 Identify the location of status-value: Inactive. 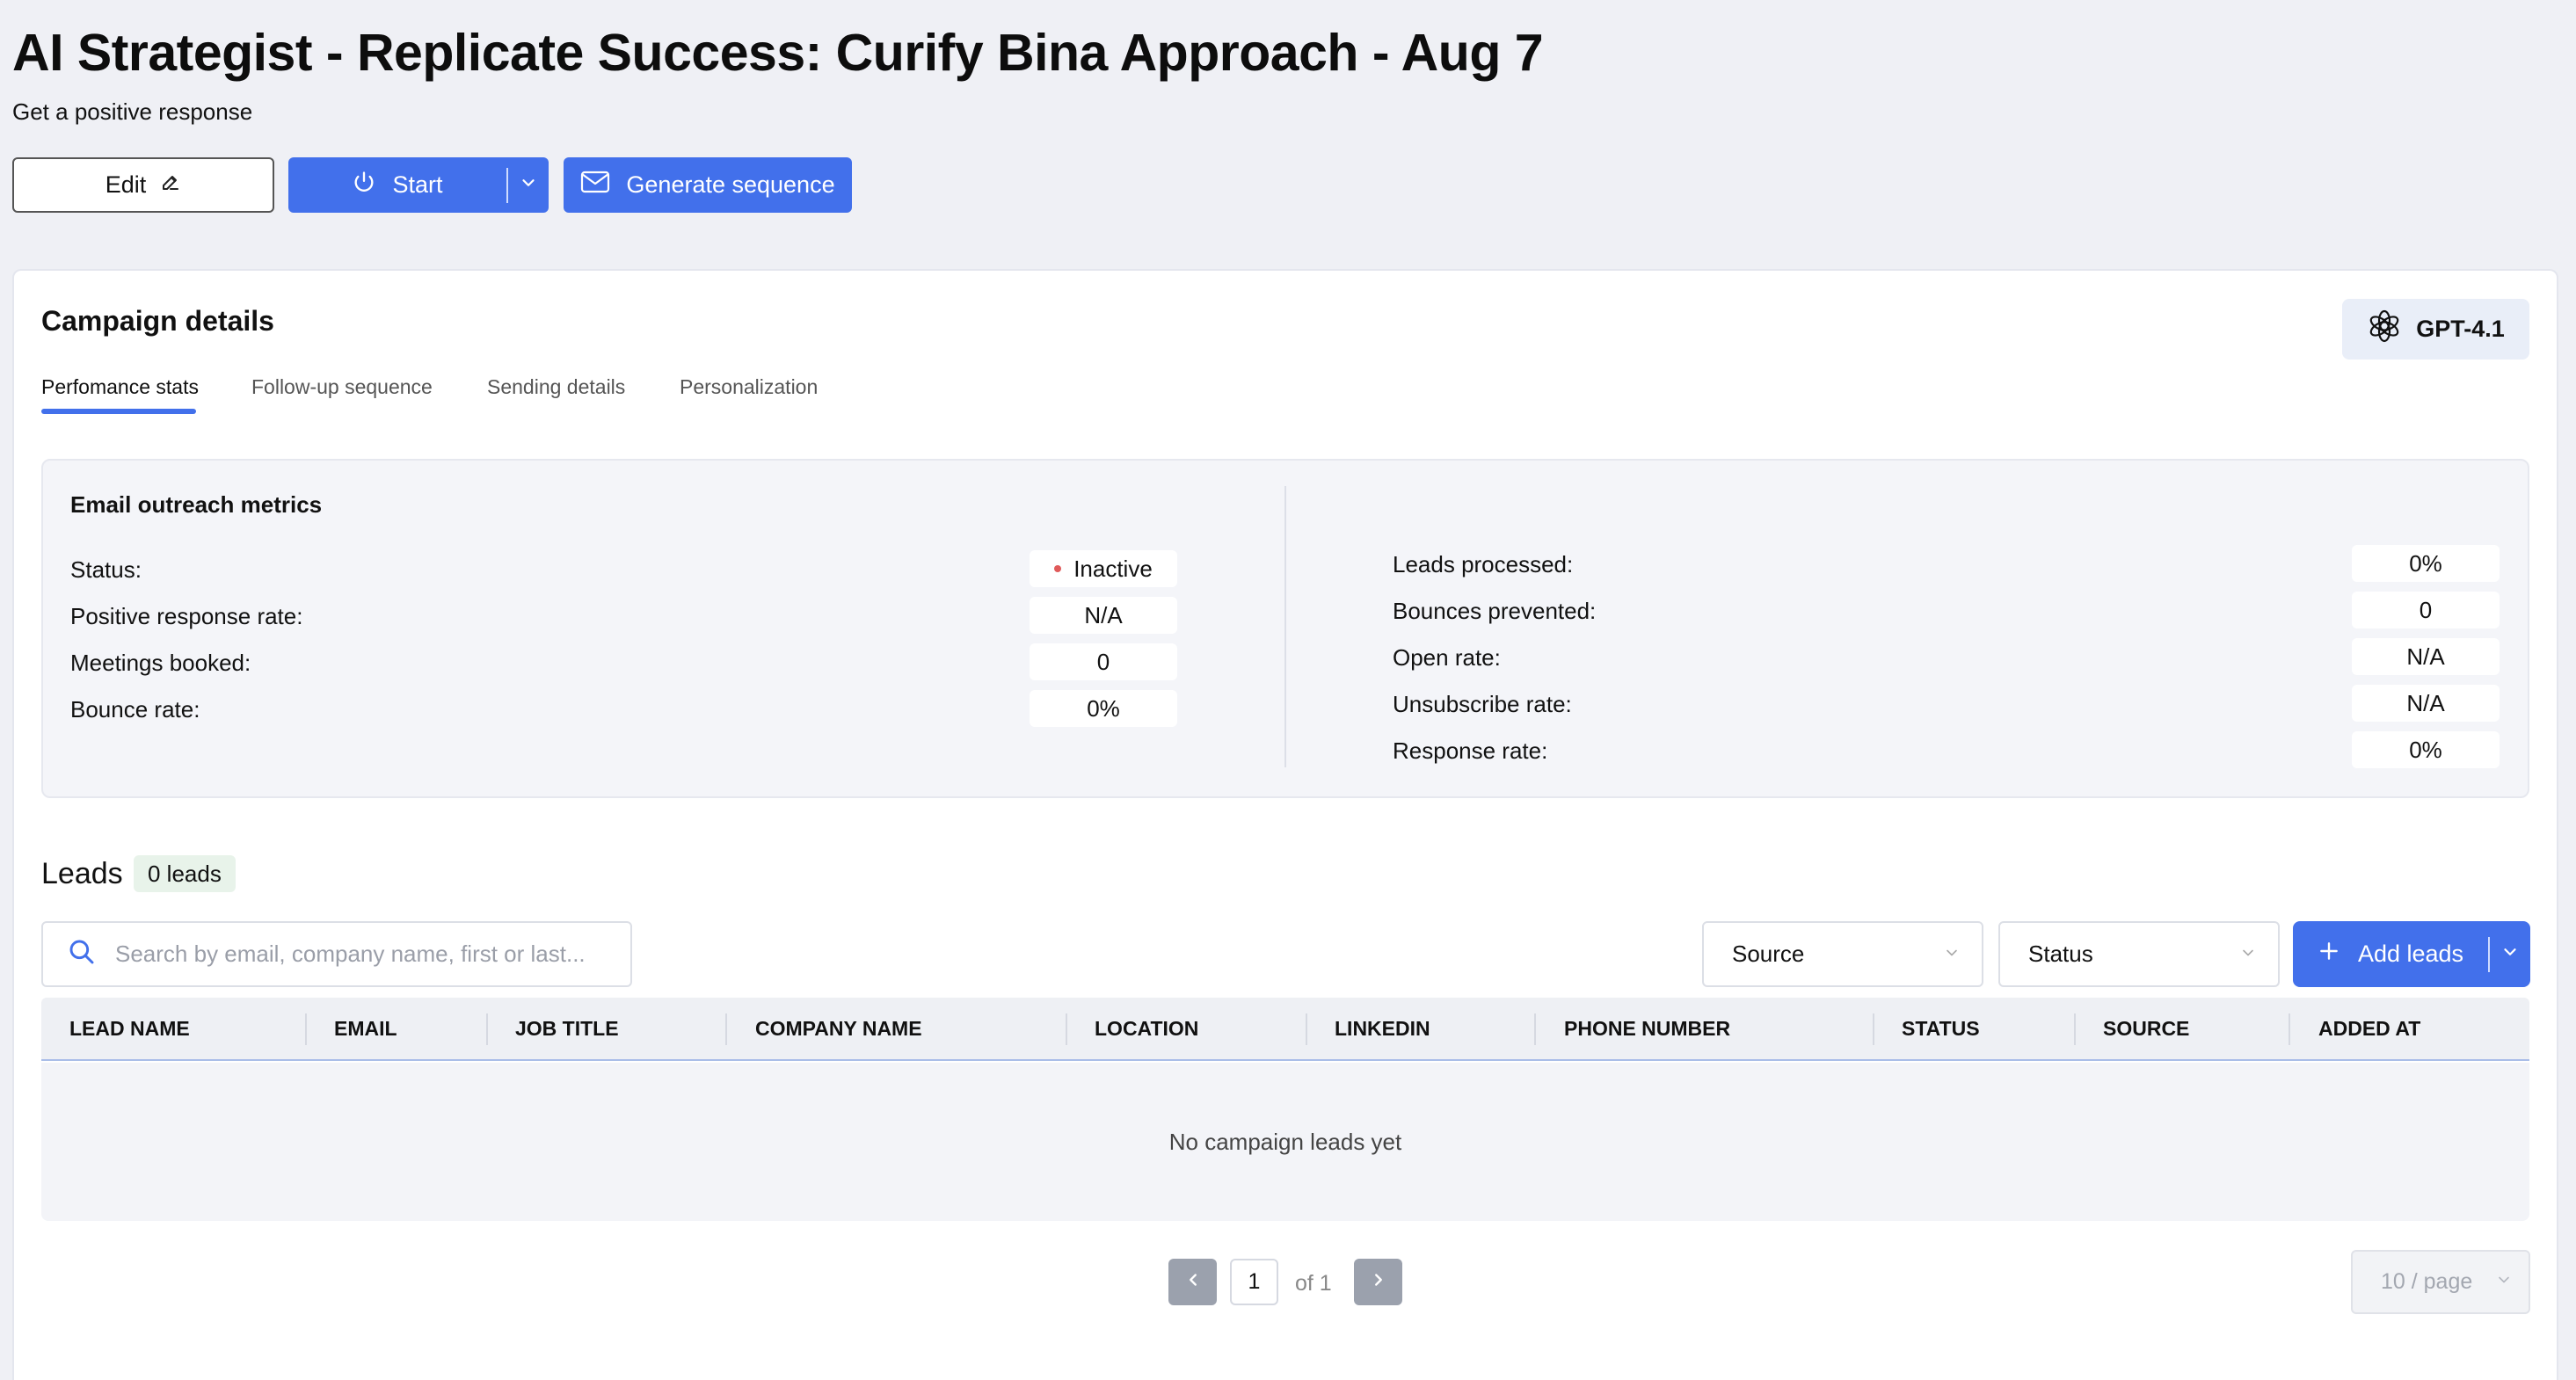
(1113, 568).